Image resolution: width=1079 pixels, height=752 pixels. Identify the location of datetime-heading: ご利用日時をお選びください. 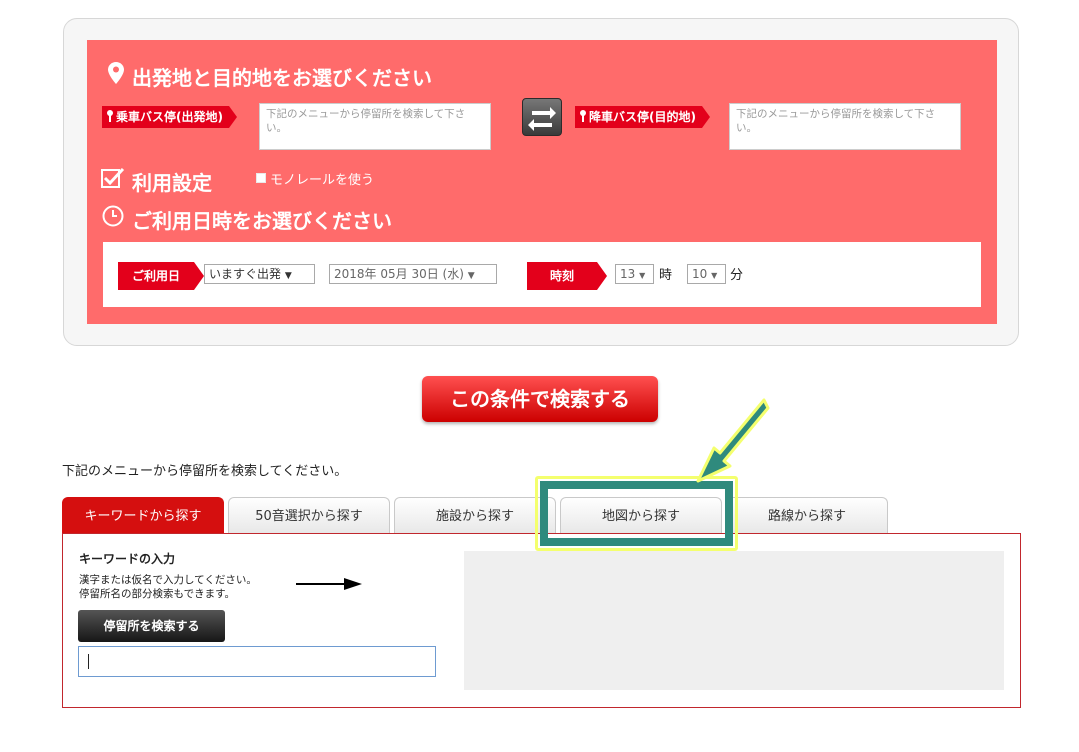
(262, 221).